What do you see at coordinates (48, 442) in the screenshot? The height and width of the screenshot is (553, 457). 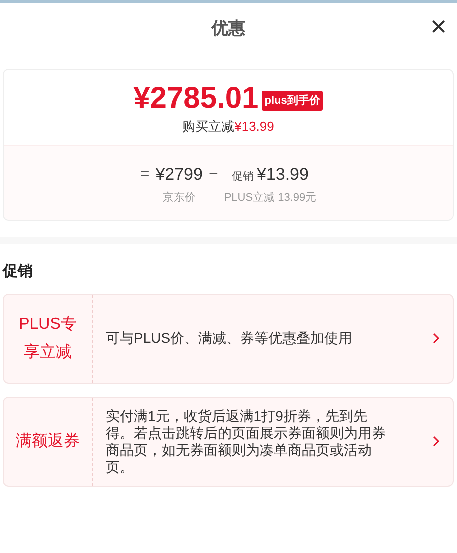 I see `promotion-tag: 满额返券` at bounding box center [48, 442].